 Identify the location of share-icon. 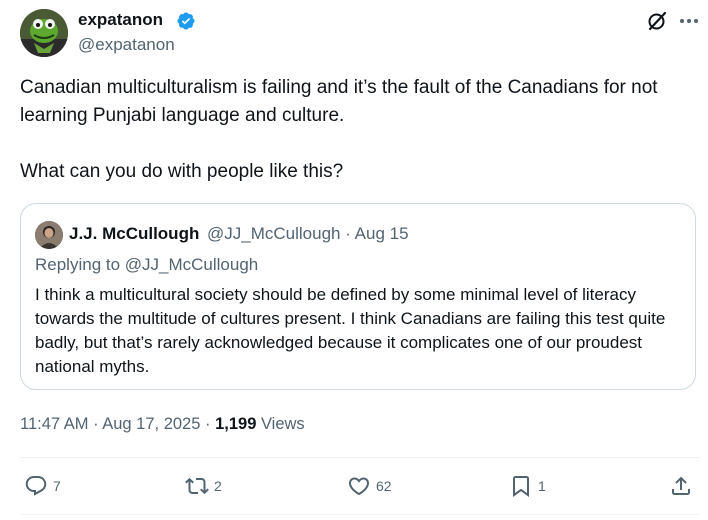
(681, 485).